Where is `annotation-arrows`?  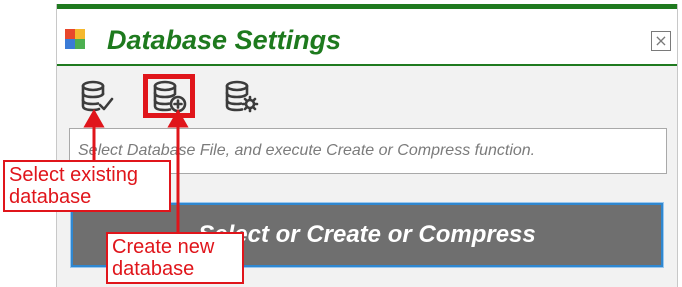
annotation-arrows is located at coordinates (136, 170).